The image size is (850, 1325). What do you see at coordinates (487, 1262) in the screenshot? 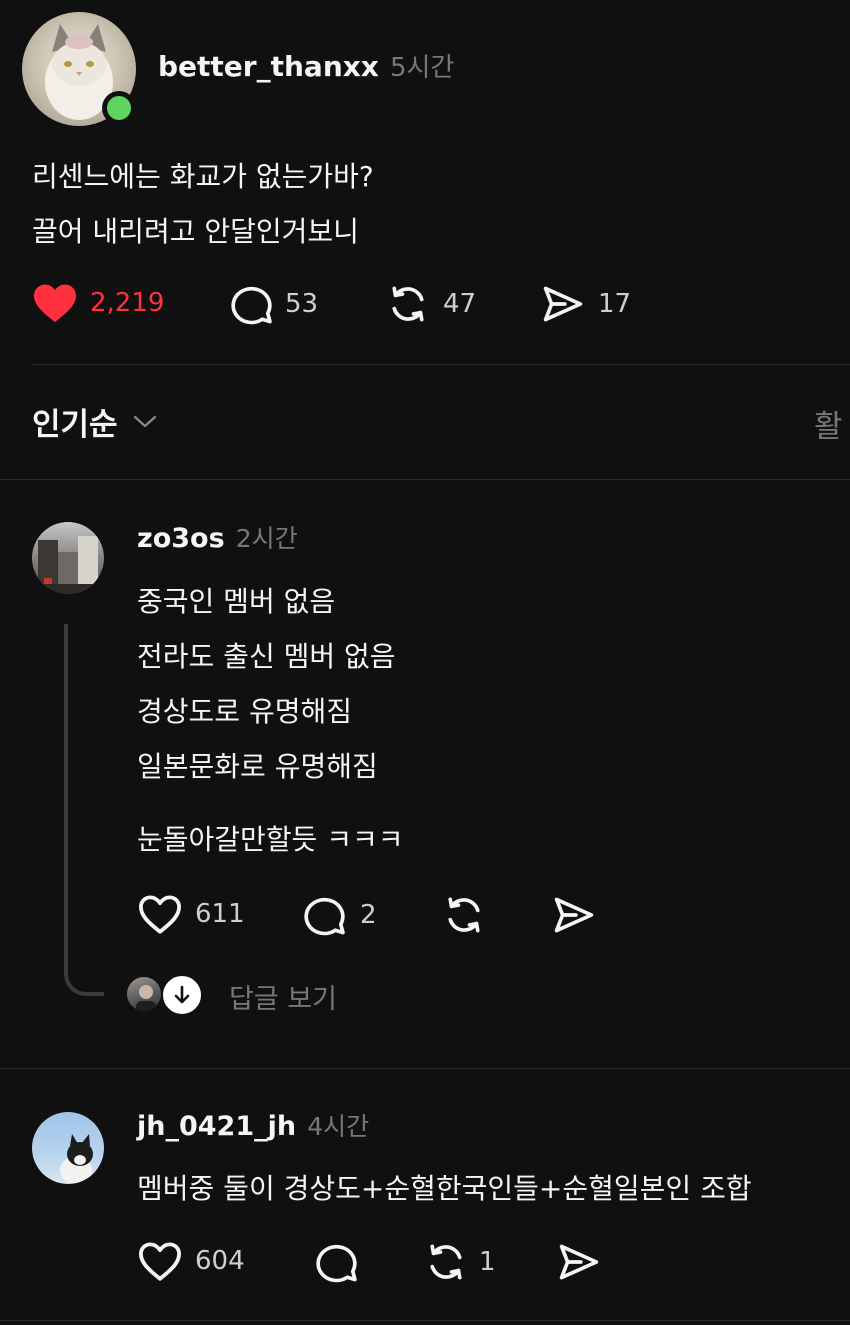
I see `reply-2-repost-count: 1` at bounding box center [487, 1262].